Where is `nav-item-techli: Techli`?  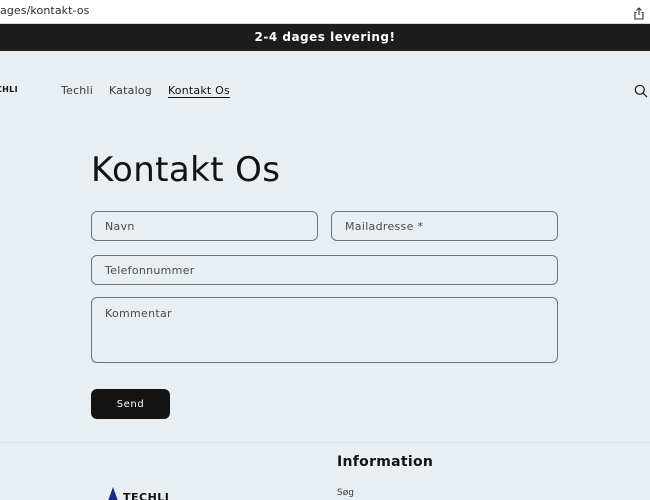
nav-item-techli: Techli is located at coordinates (77, 90).